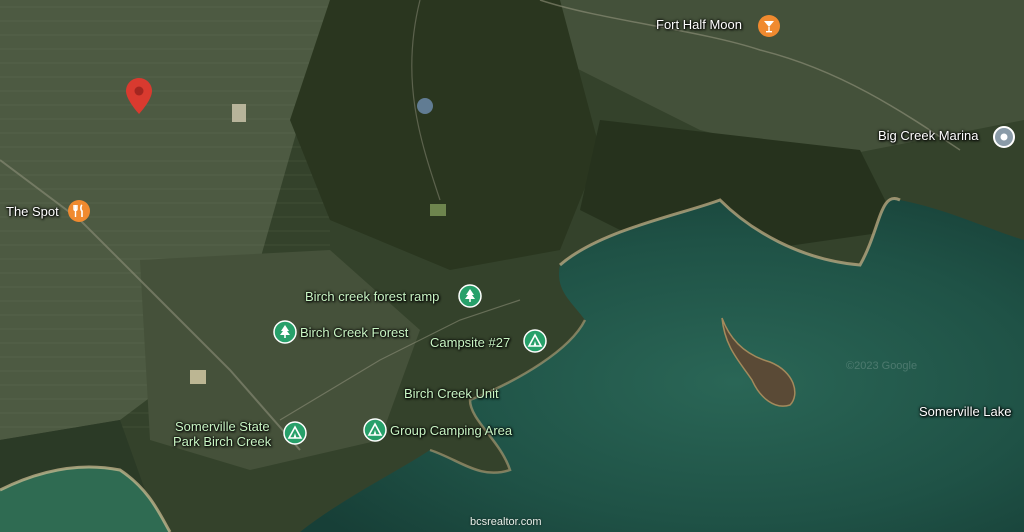  Describe the element at coordinates (32, 211) in the screenshot. I see `place-label-the-spot: The Spot` at that location.